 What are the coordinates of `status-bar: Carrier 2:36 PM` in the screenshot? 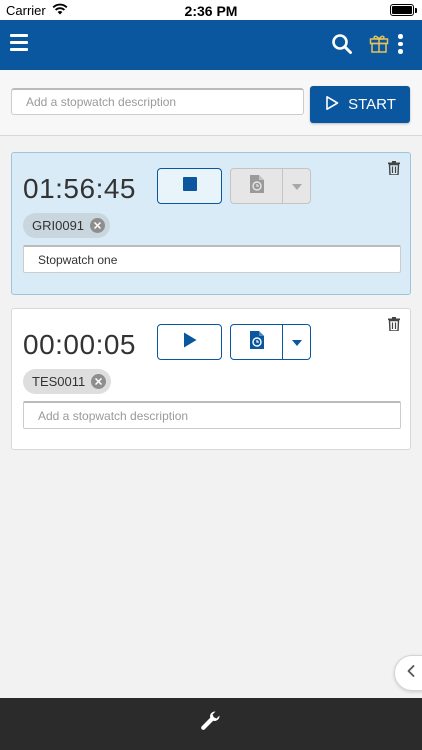 It's located at (211, 10).